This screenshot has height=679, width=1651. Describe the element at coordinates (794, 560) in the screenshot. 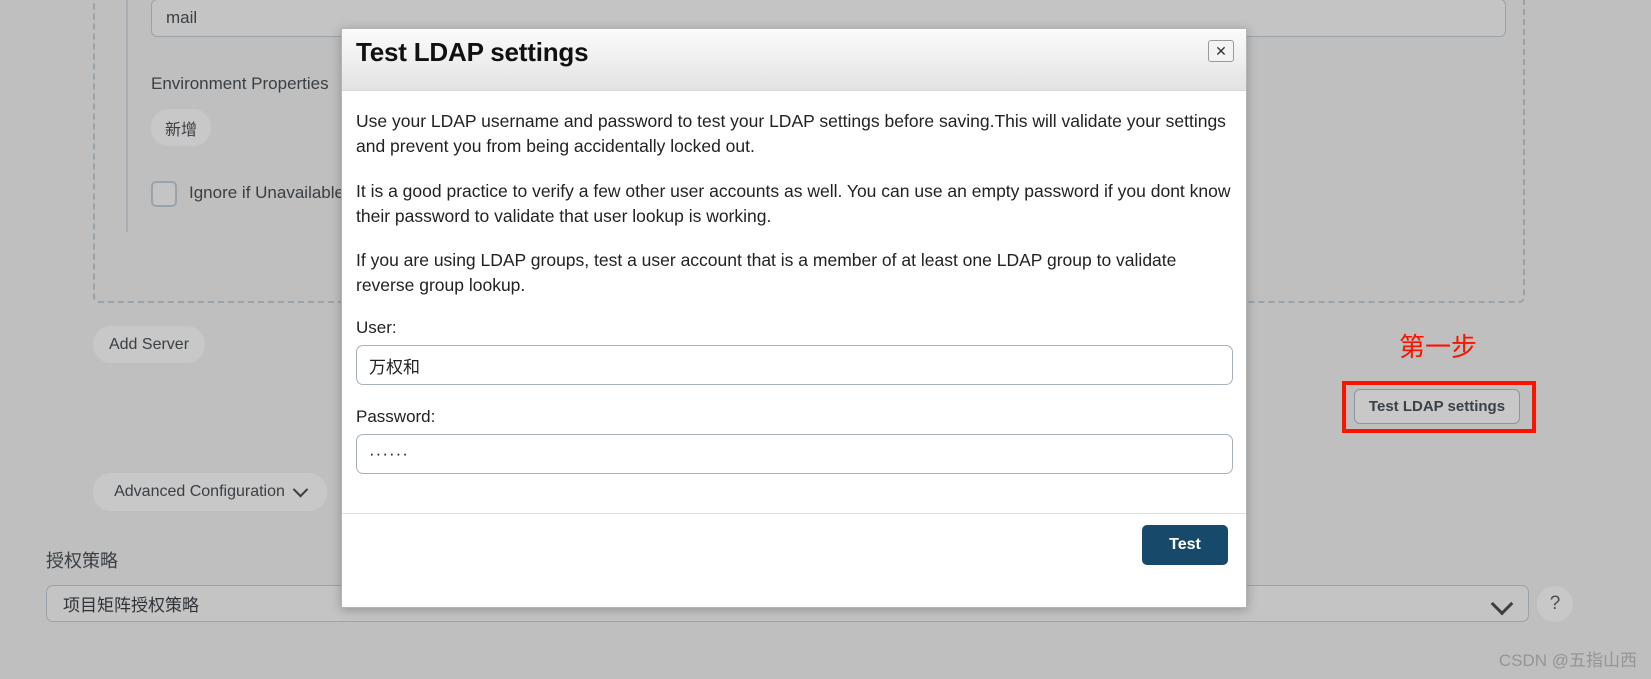

I see `dialog-footer: Test` at that location.